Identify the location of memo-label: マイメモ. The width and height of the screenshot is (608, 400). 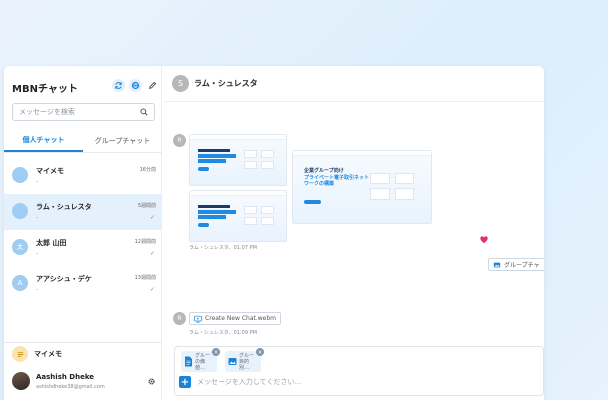
(48, 354).